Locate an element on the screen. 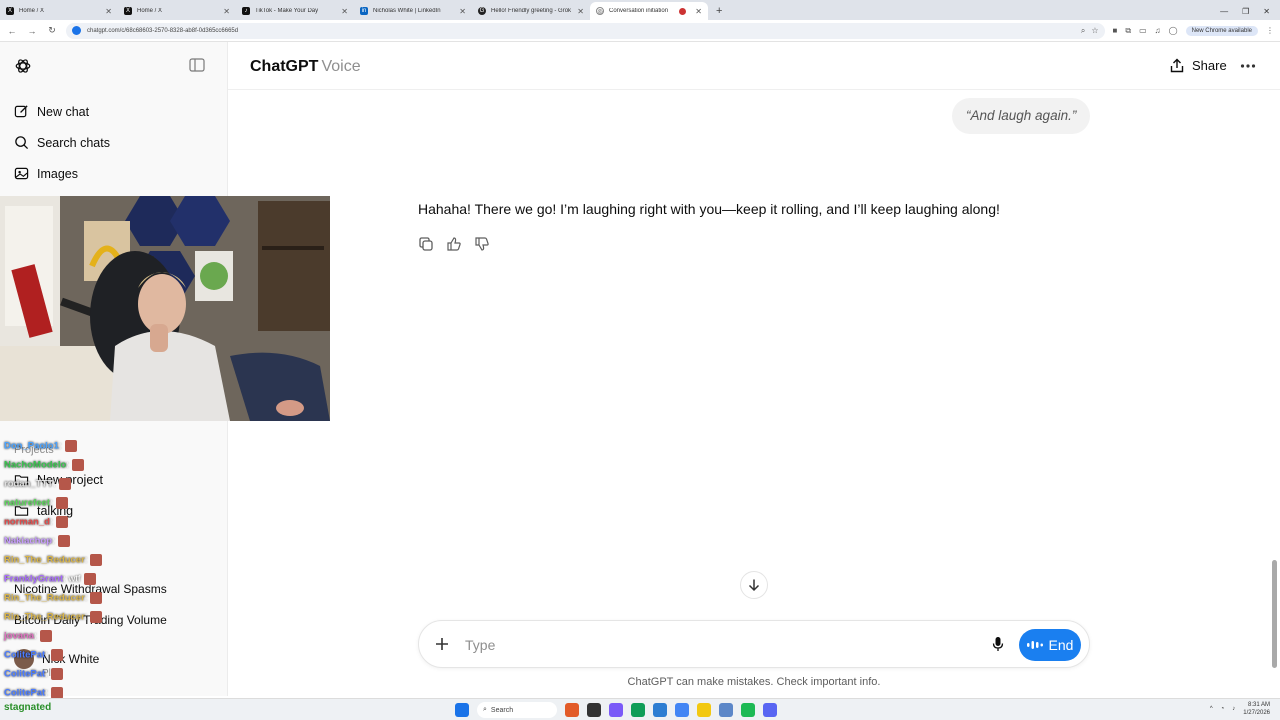 Image resolution: width=1280 pixels, height=720 pixels. recording-icon is located at coordinates (683, 11).